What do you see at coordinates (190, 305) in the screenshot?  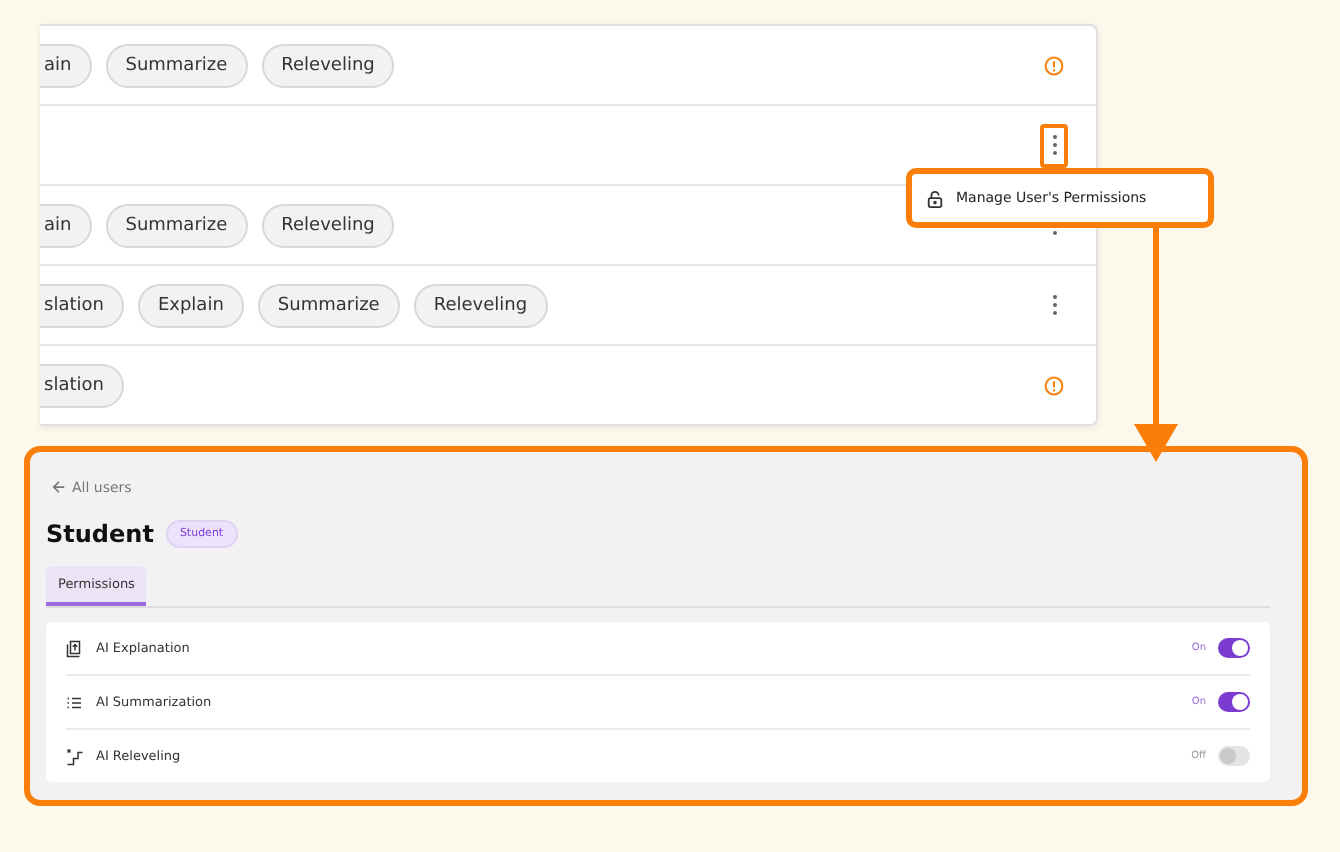 I see `feature-tag: Explain` at bounding box center [190, 305].